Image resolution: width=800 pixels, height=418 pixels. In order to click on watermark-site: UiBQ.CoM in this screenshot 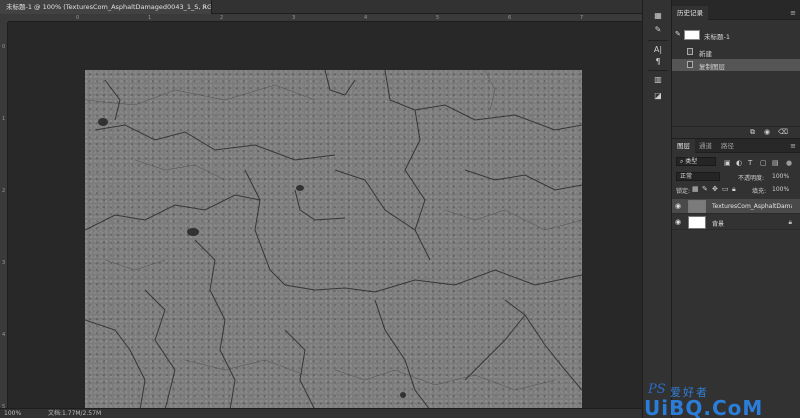, I will do `click(704, 407)`.